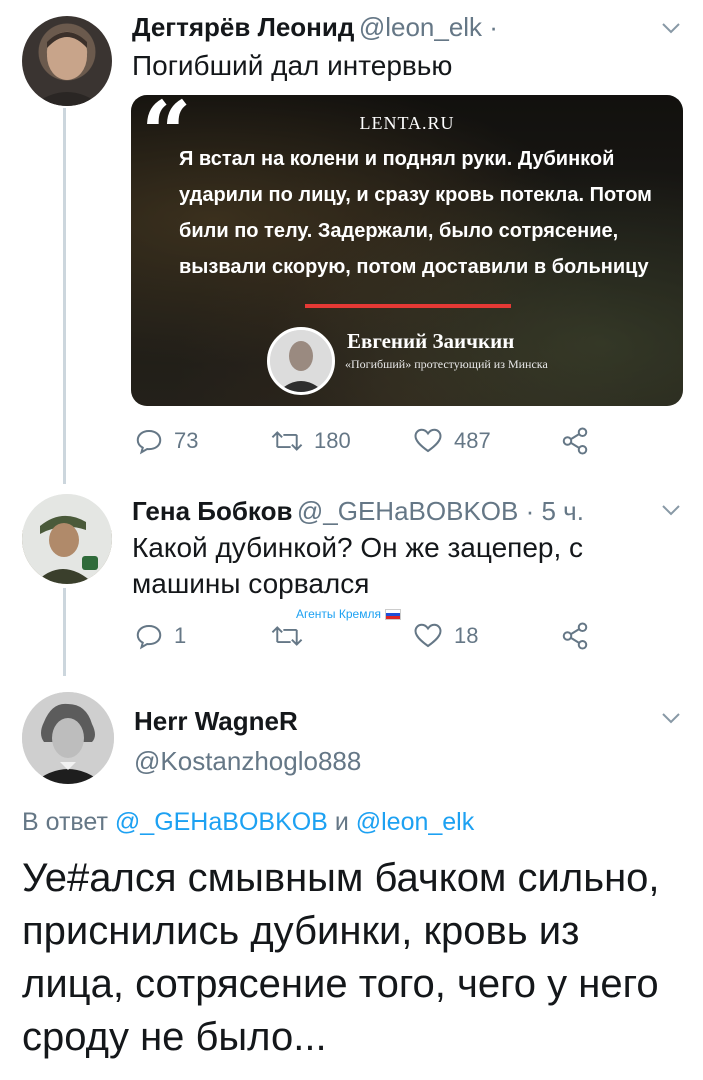 The height and width of the screenshot is (1080, 703). Describe the element at coordinates (407, 123) in the screenshot. I see `brand-logo: LENTA.RU` at that location.